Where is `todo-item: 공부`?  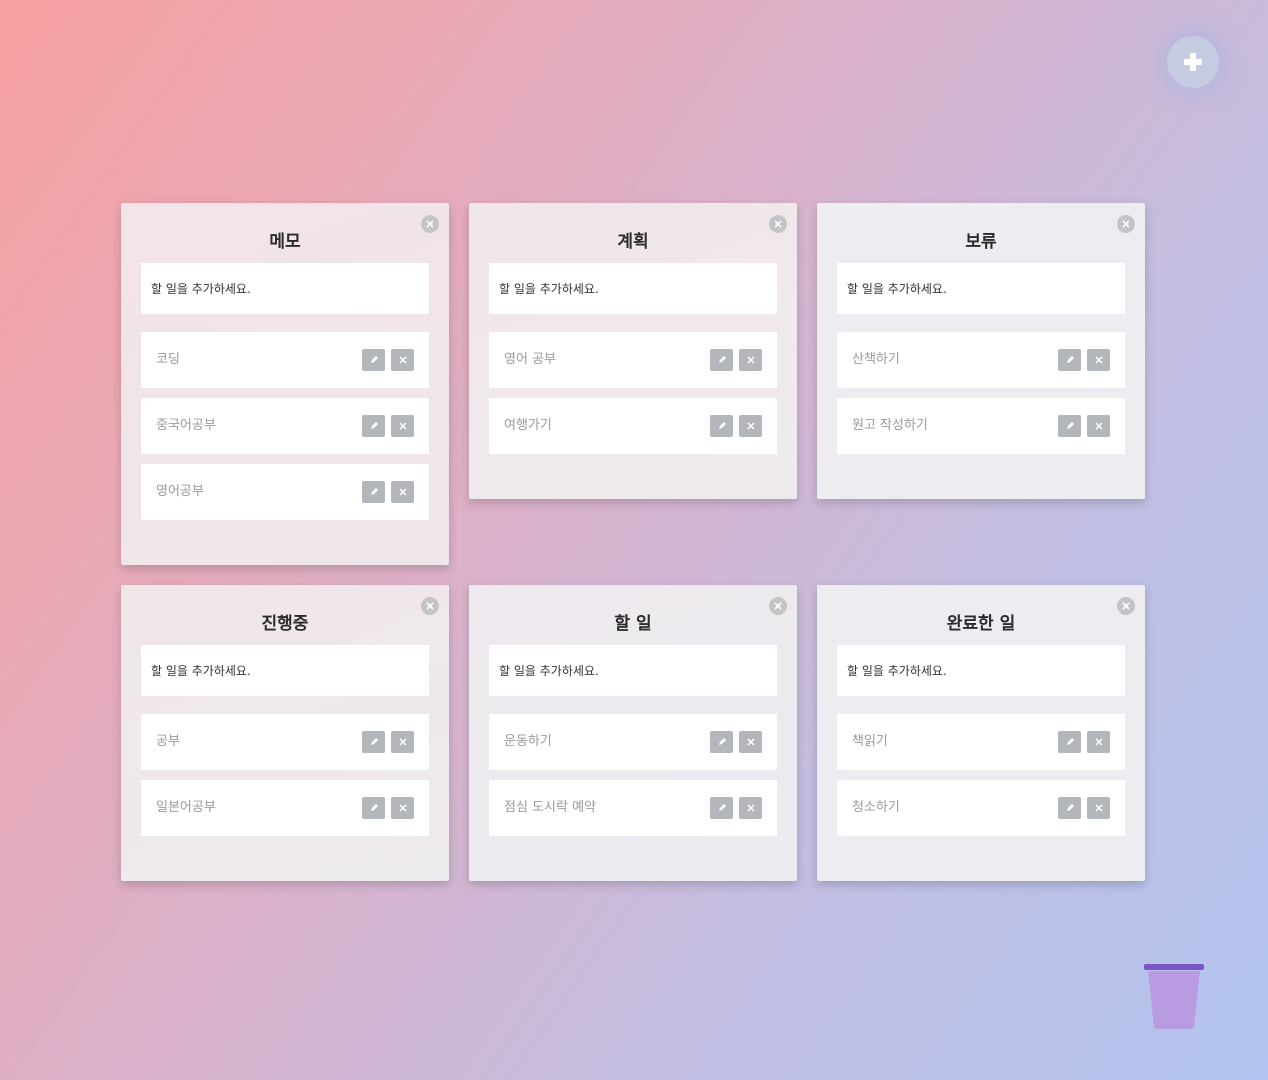
todo-item: 공부 is located at coordinates (285, 742).